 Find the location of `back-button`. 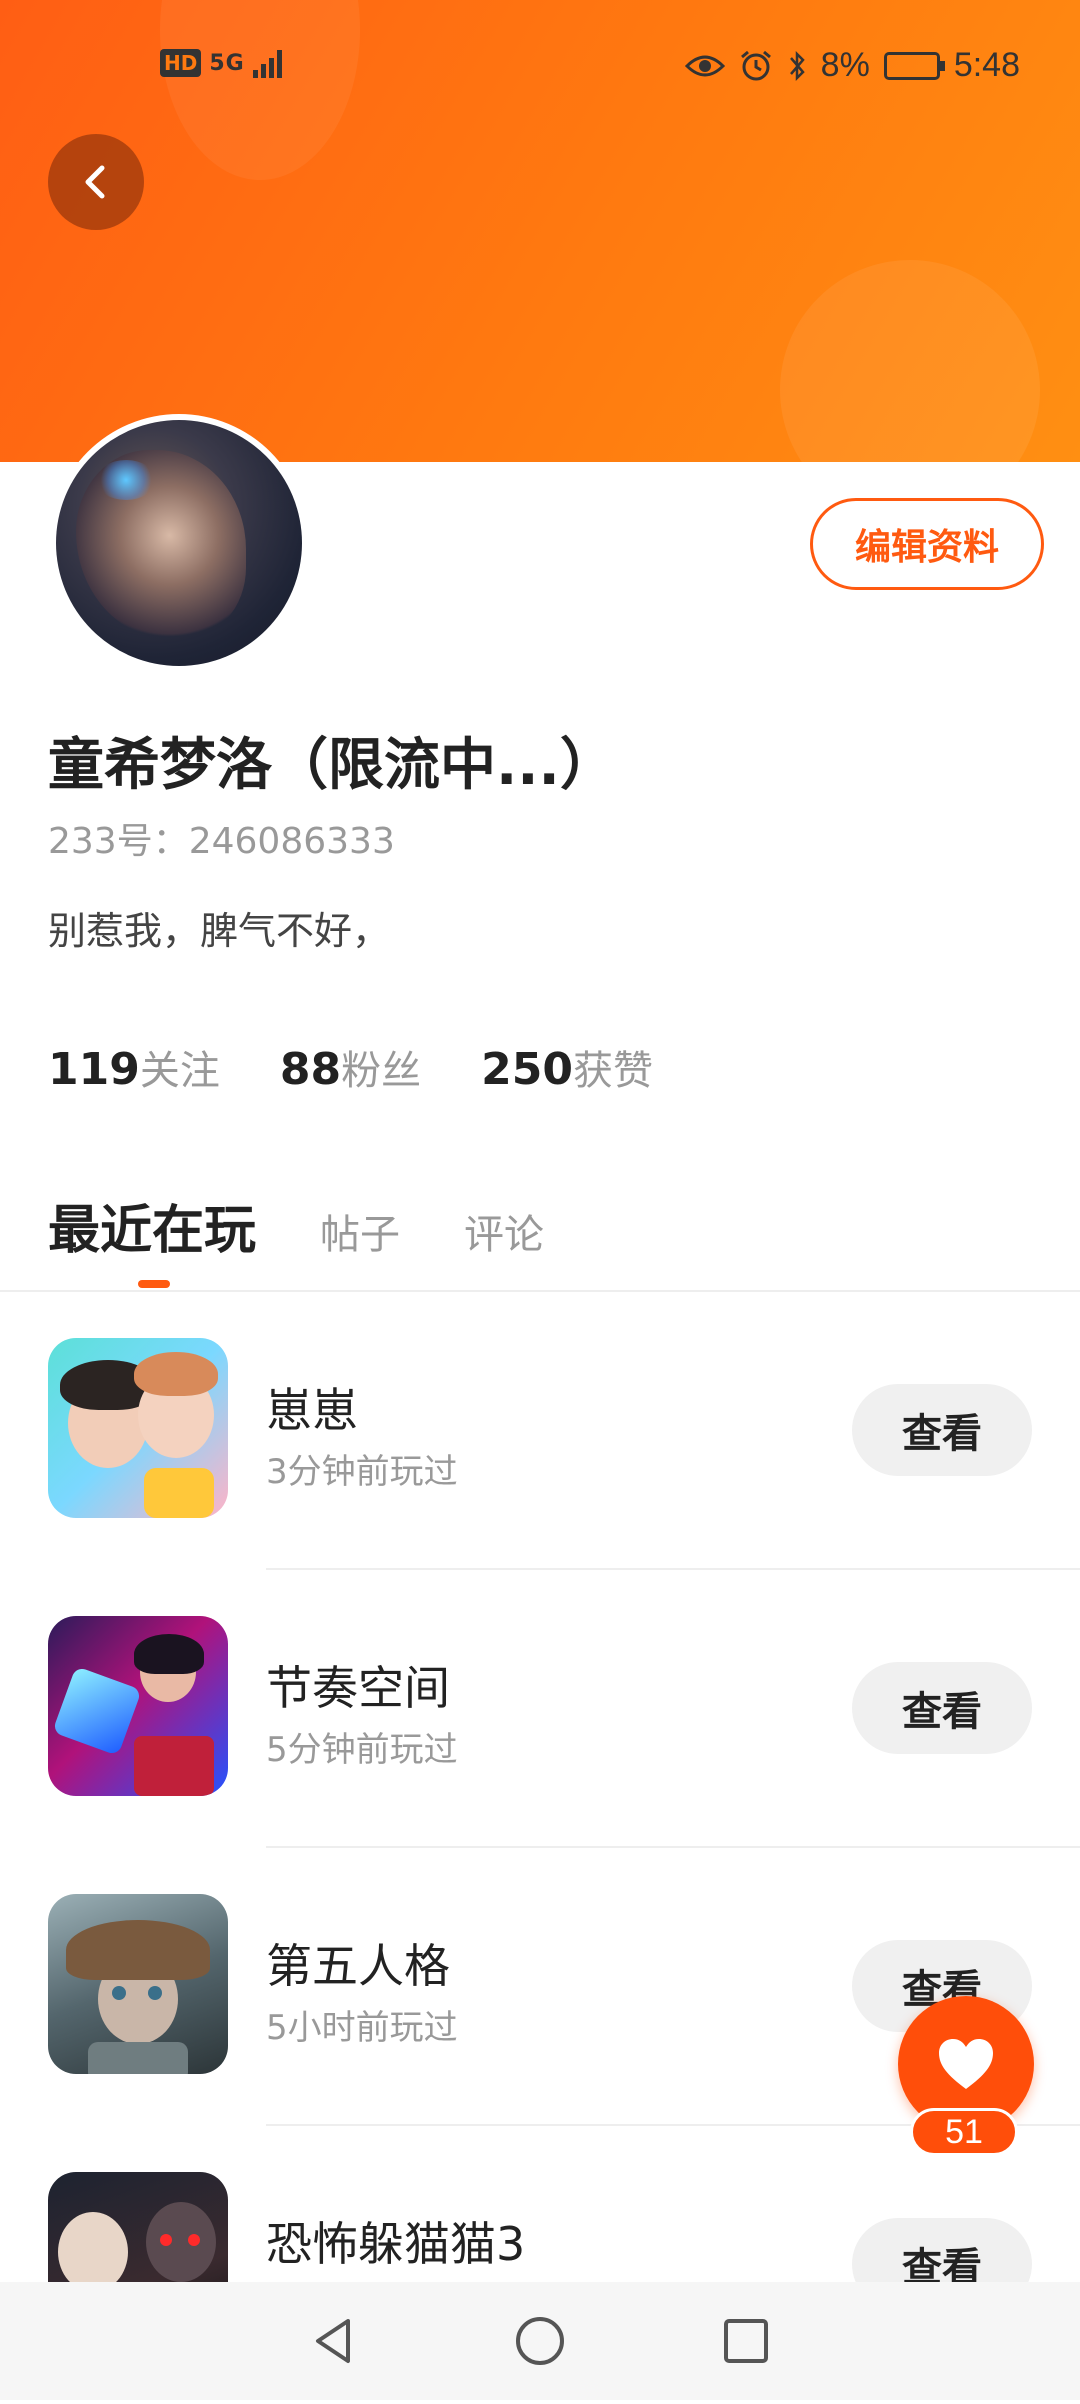

back-button is located at coordinates (96, 182).